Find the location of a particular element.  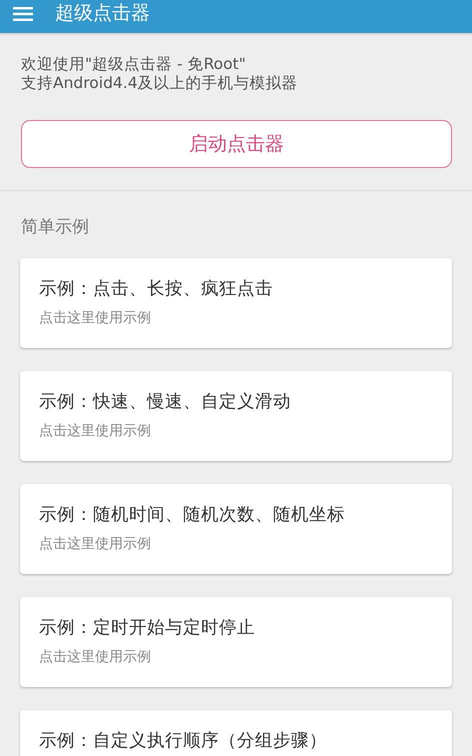

example-card: 示例：定时开始与定时停止 点击这里使用示例 is located at coordinates (236, 642).